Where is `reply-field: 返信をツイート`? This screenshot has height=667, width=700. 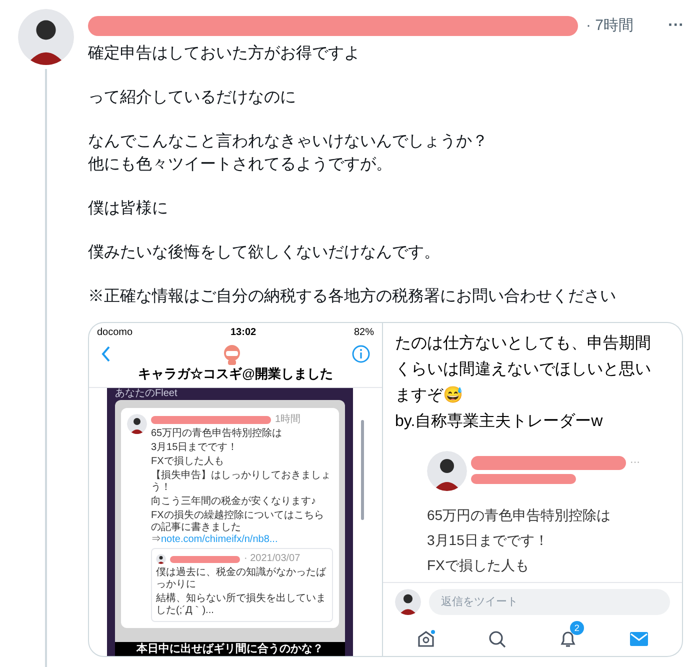 reply-field: 返信をツイート is located at coordinates (549, 602).